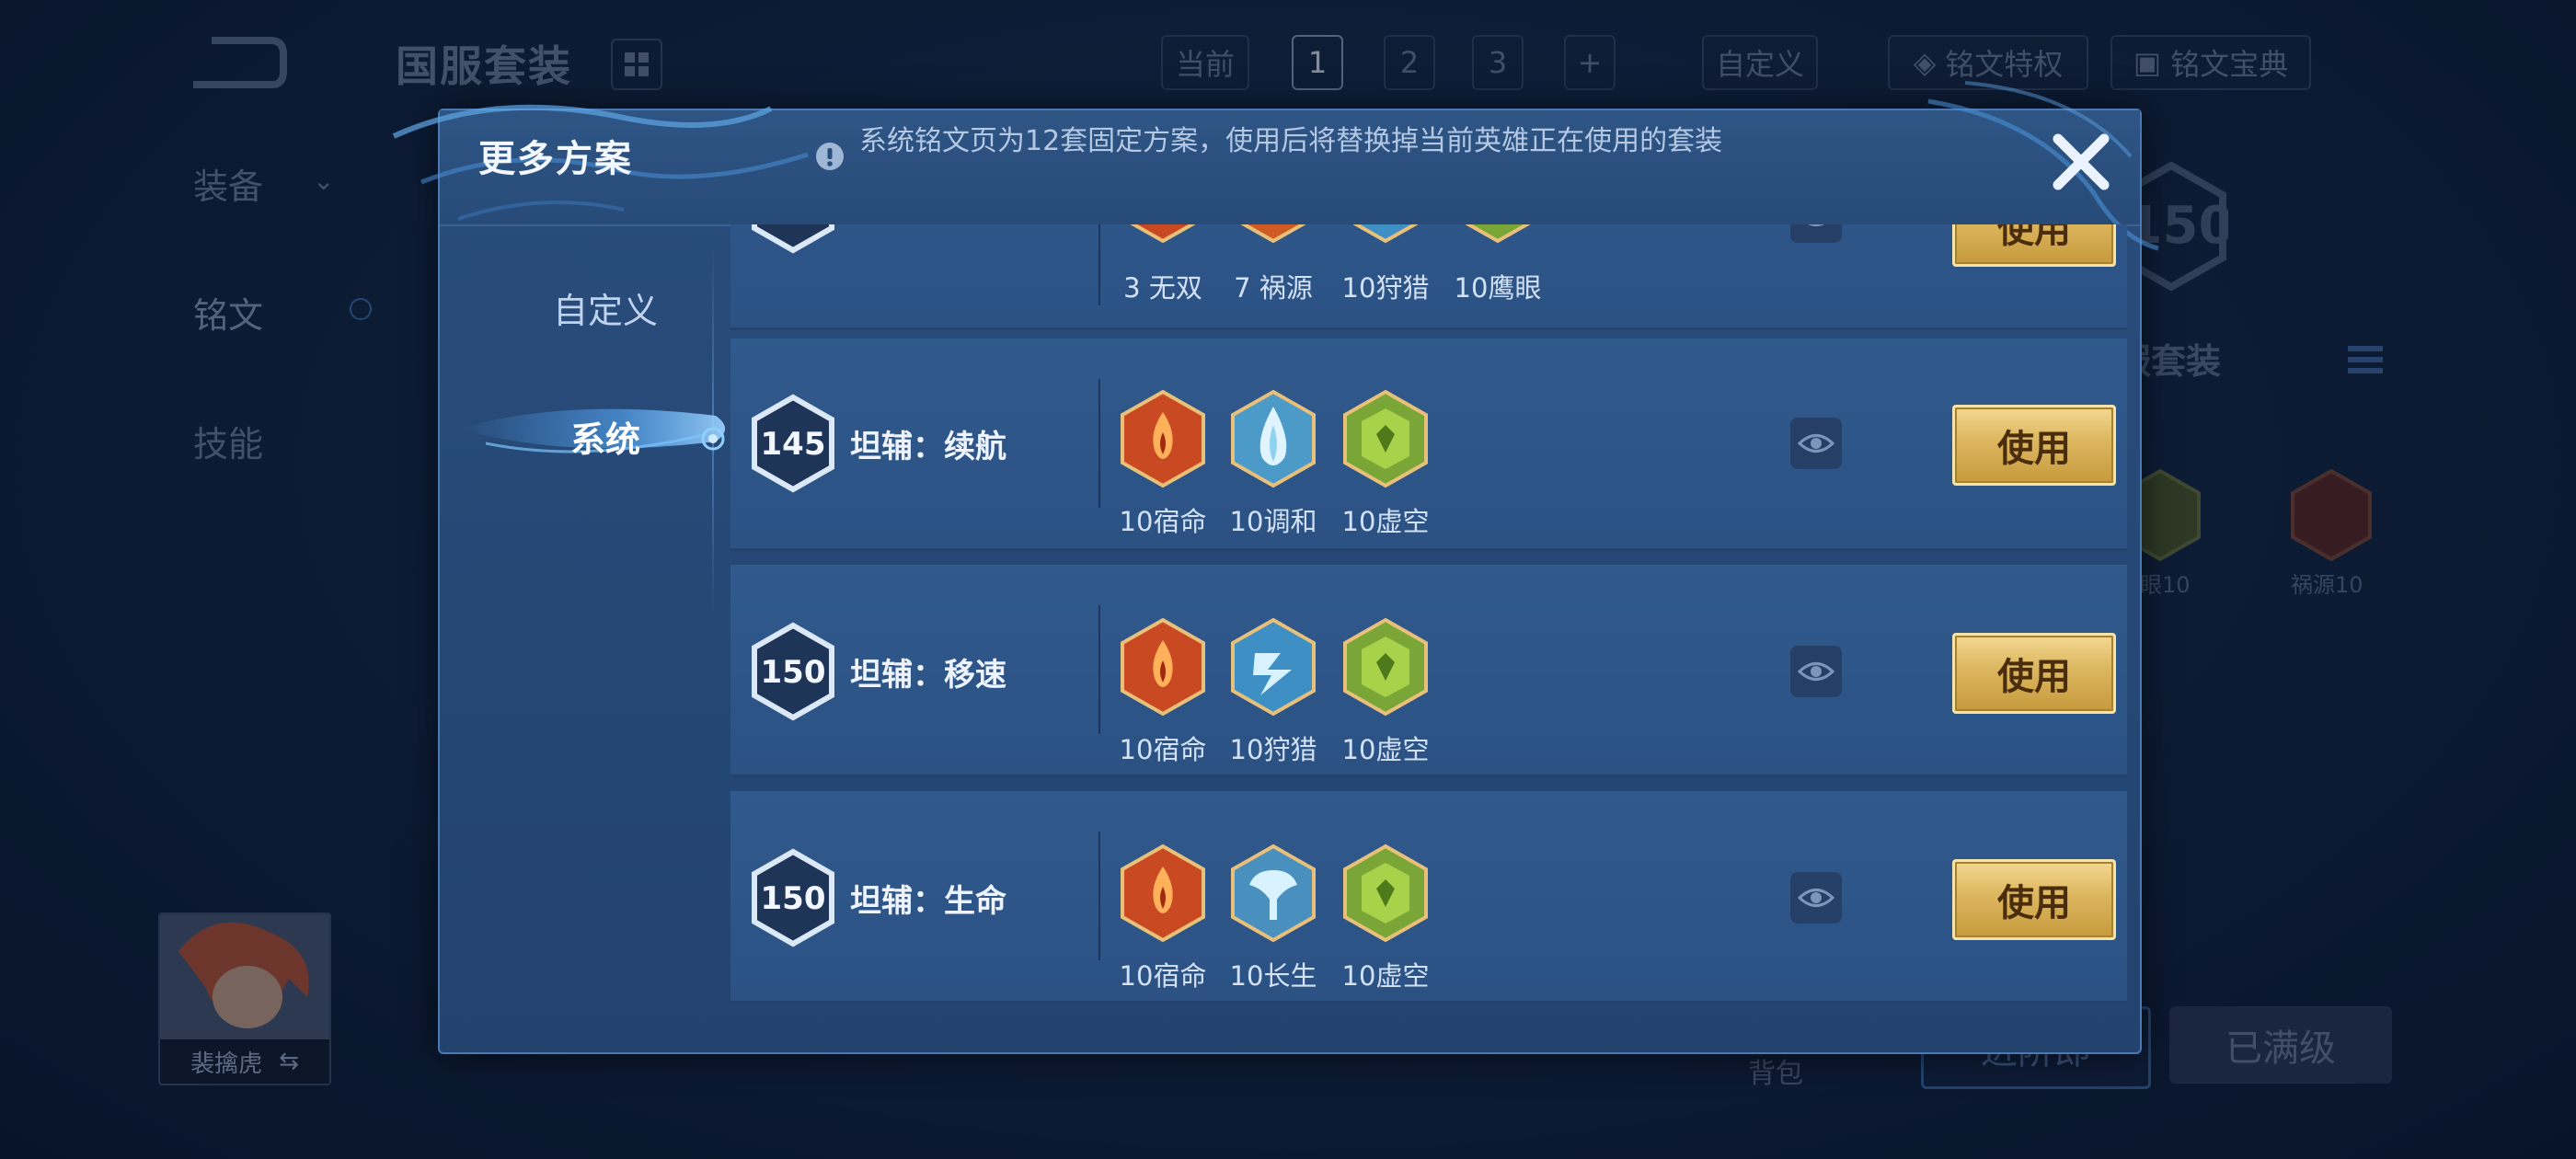 The image size is (2576, 1159). What do you see at coordinates (361, 309) in the screenshot?
I see `nav-indicator-dot` at bounding box center [361, 309].